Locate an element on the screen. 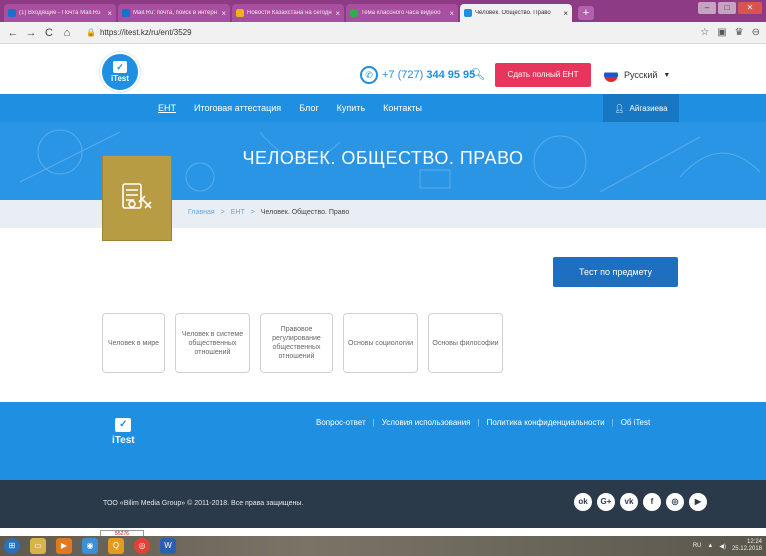  forward-button: → is located at coordinates (31, 33).